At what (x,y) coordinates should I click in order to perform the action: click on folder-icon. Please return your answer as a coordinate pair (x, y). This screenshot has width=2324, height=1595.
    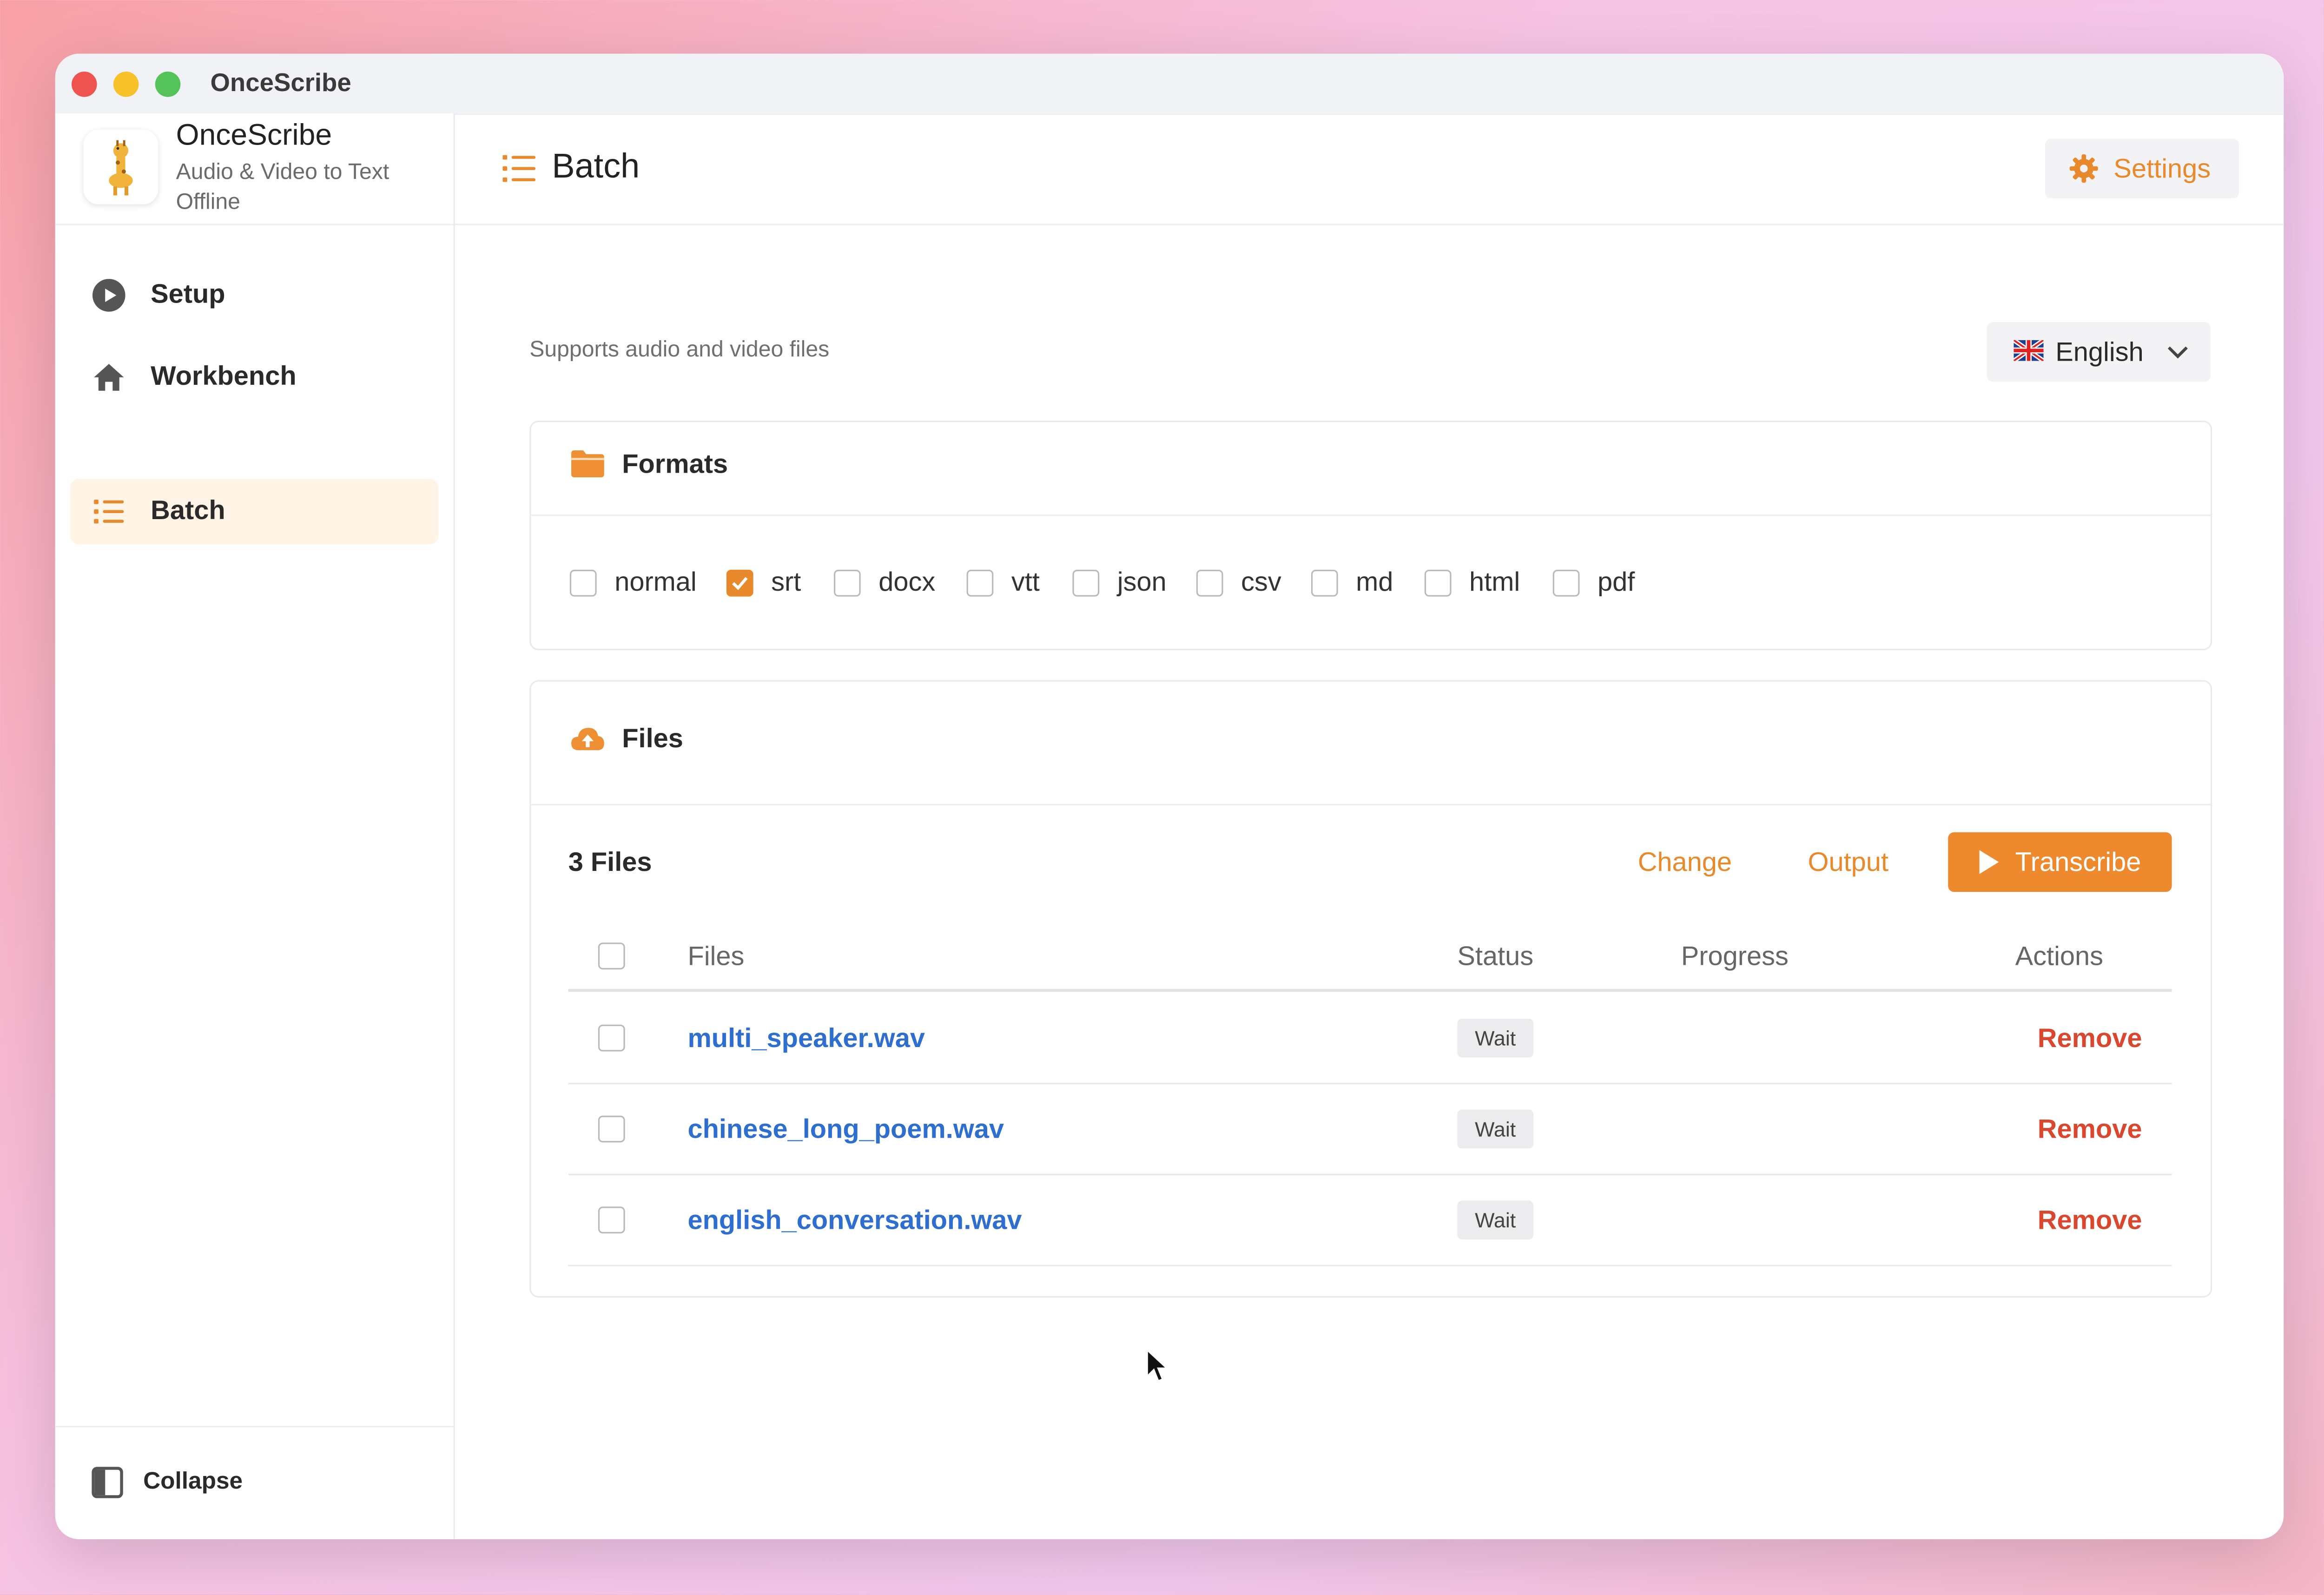
    Looking at the image, I should click on (587, 463).